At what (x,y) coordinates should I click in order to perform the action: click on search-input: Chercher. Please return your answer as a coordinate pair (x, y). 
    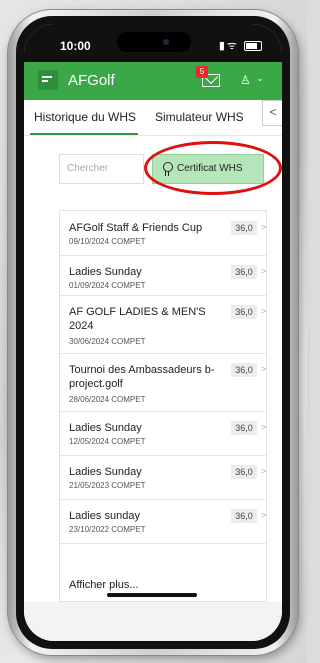
    Looking at the image, I should click on (101, 169).